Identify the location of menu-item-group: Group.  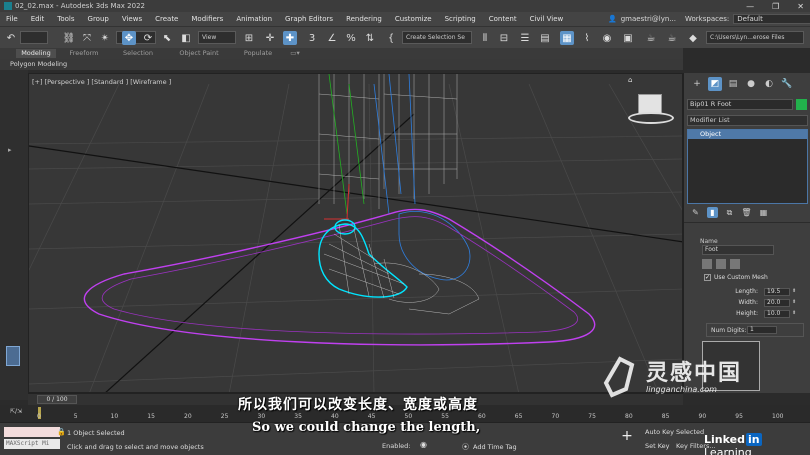
(98, 19).